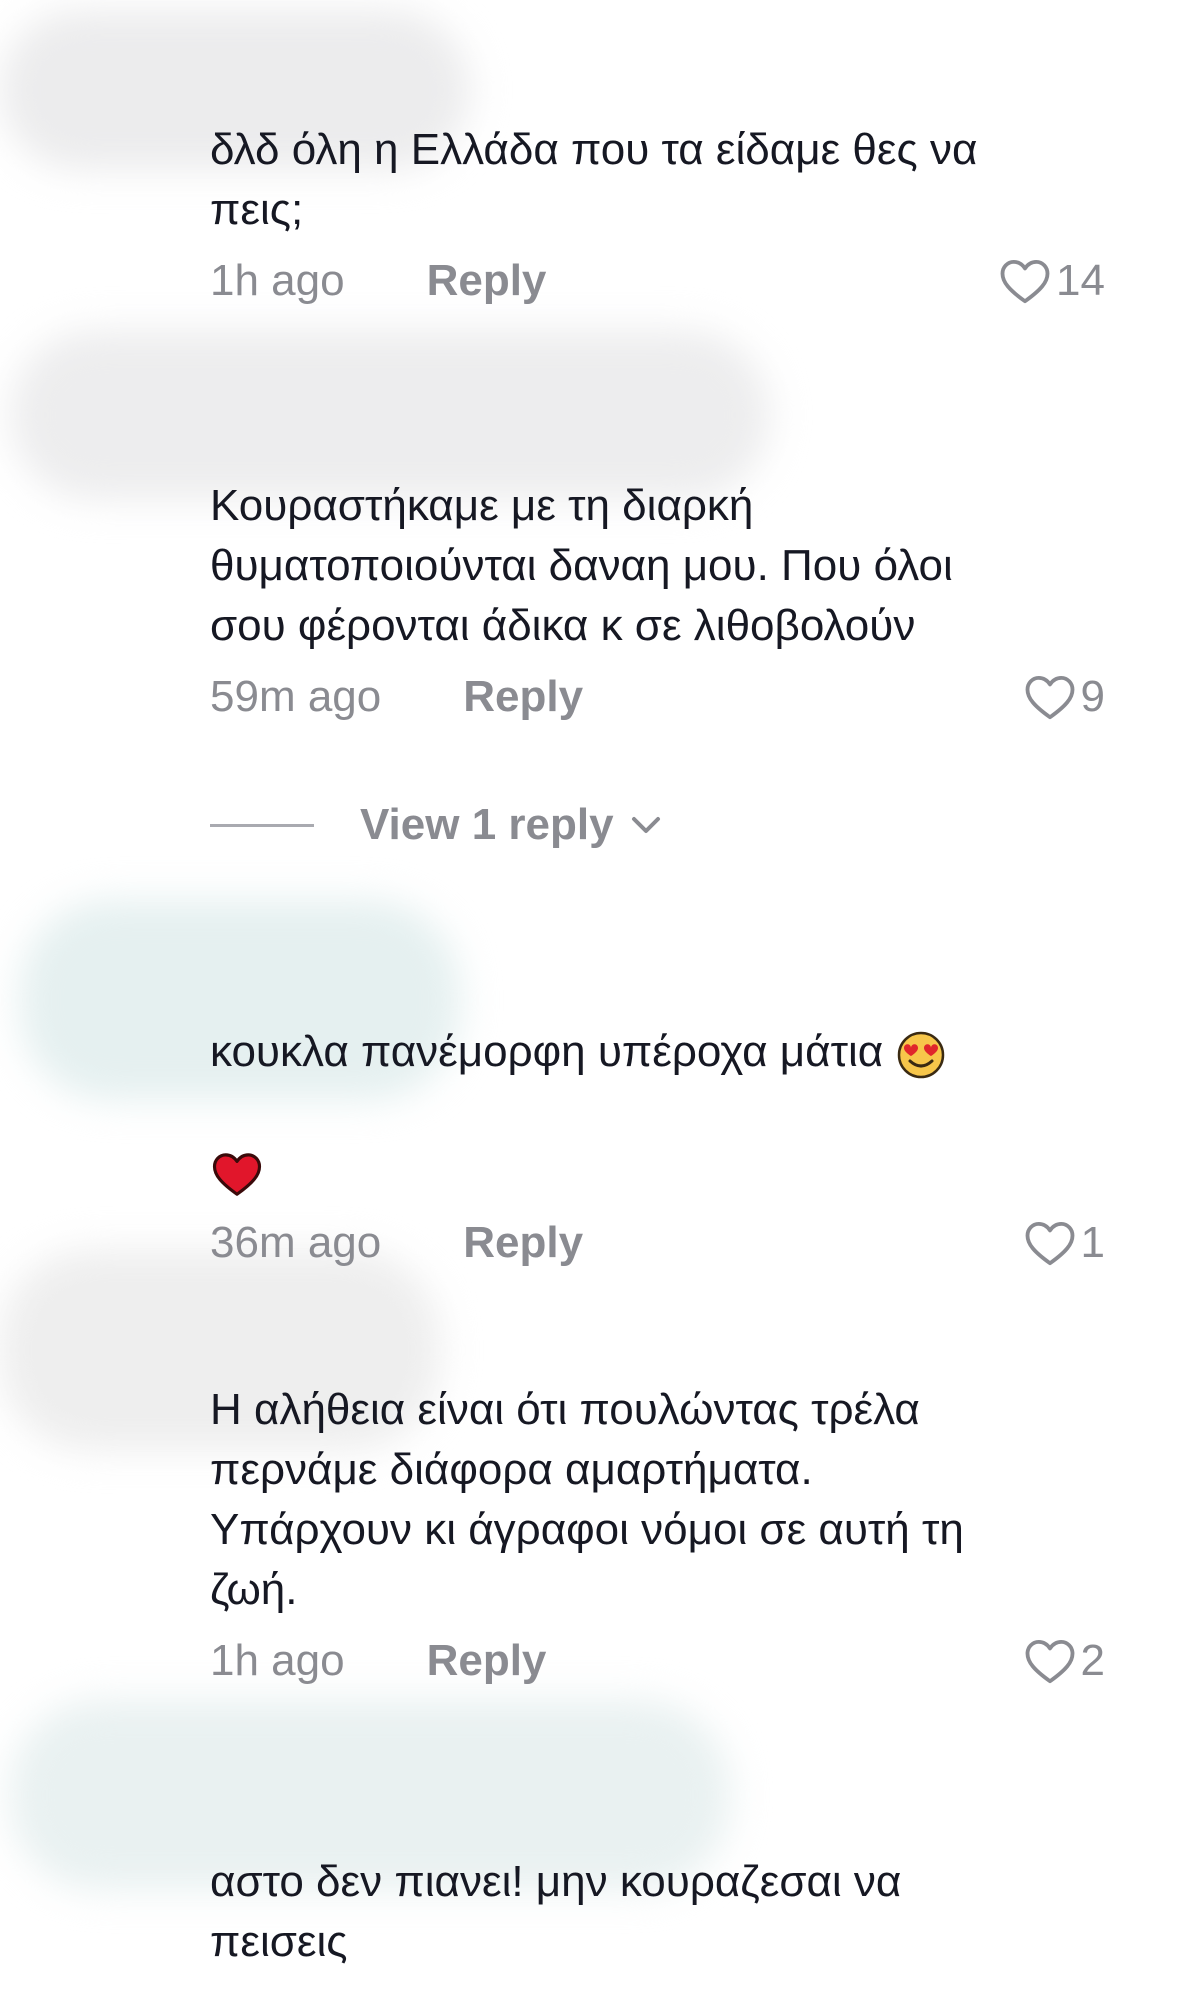 The image size is (1200, 1999). I want to click on comment-meta: 36m ago Reply 1, so click(660, 1243).